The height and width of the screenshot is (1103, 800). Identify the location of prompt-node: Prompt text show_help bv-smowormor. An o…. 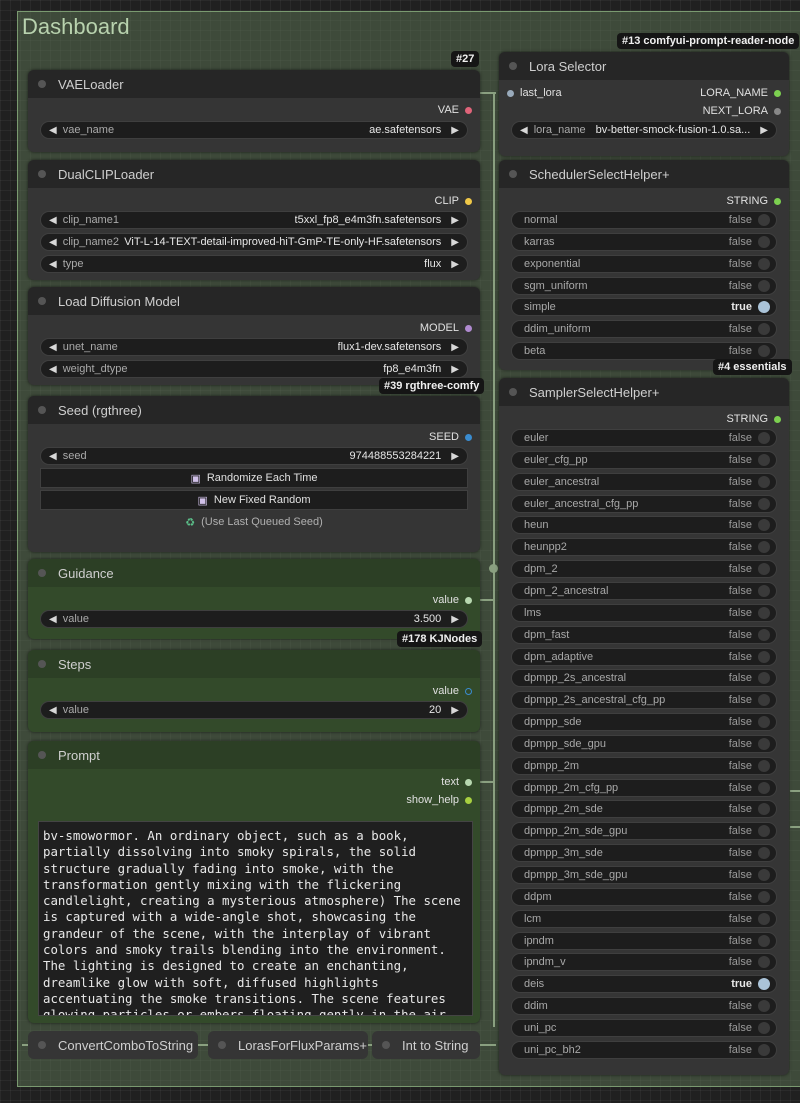
(254, 882).